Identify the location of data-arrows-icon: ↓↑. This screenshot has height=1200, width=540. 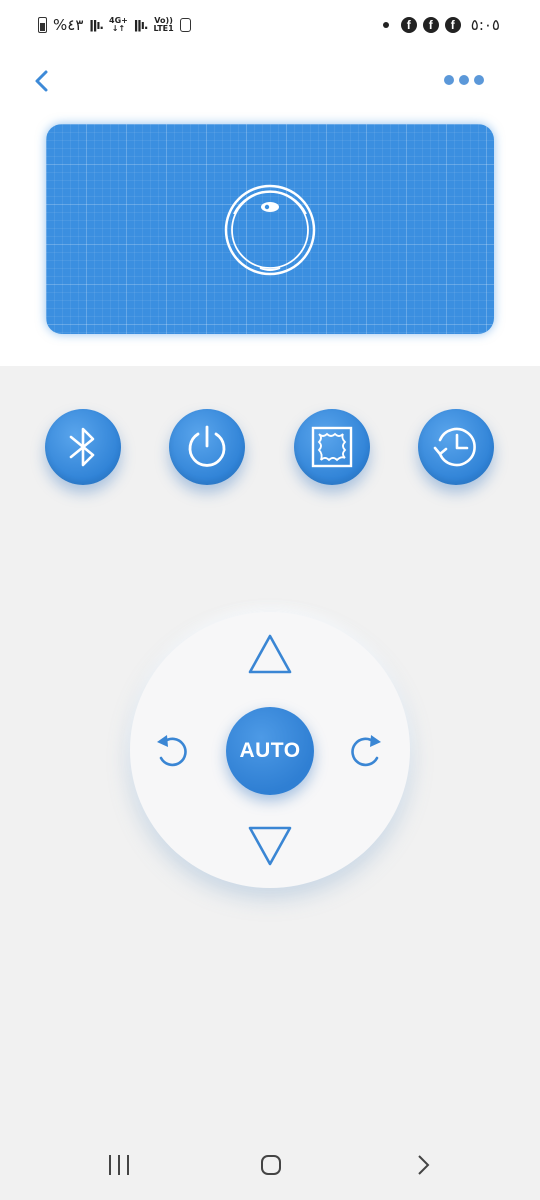
(118, 28).